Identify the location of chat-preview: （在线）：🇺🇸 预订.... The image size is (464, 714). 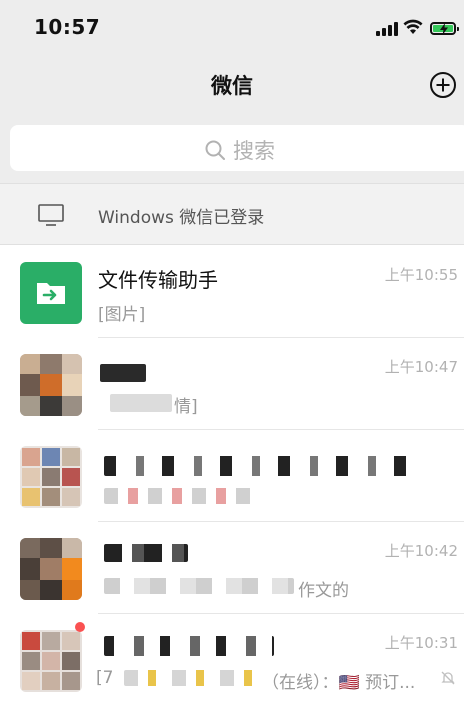
(339, 683).